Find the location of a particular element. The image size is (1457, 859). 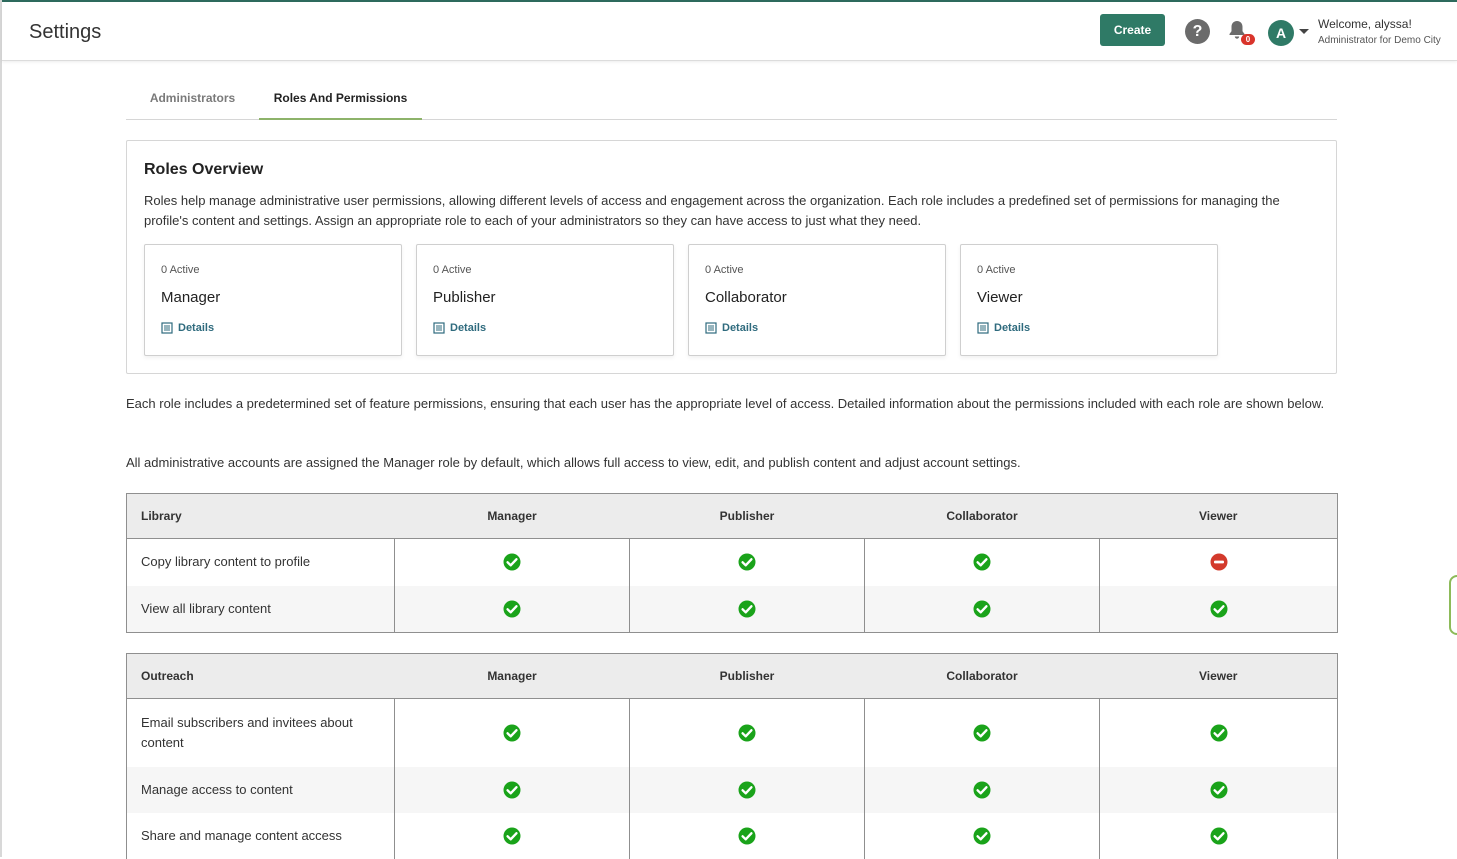

table-row: Share and manage content access is located at coordinates (732, 835).